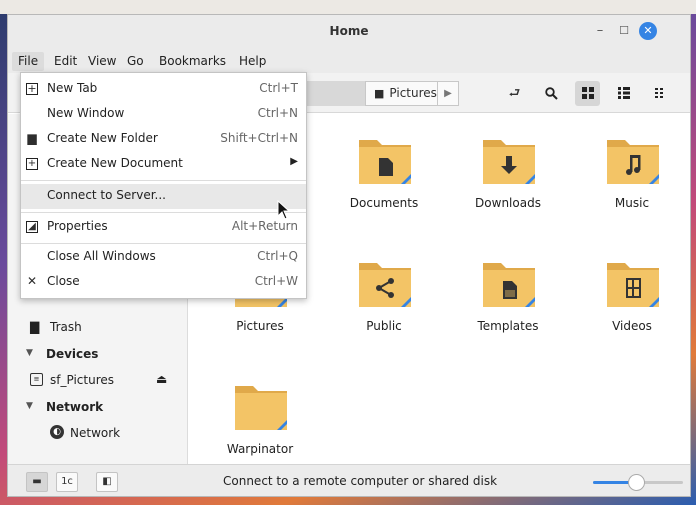 Image resolution: width=696 pixels, height=505 pixels. What do you see at coordinates (64, 407) in the screenshot?
I see `sidebar-header-network: ▼ Network` at bounding box center [64, 407].